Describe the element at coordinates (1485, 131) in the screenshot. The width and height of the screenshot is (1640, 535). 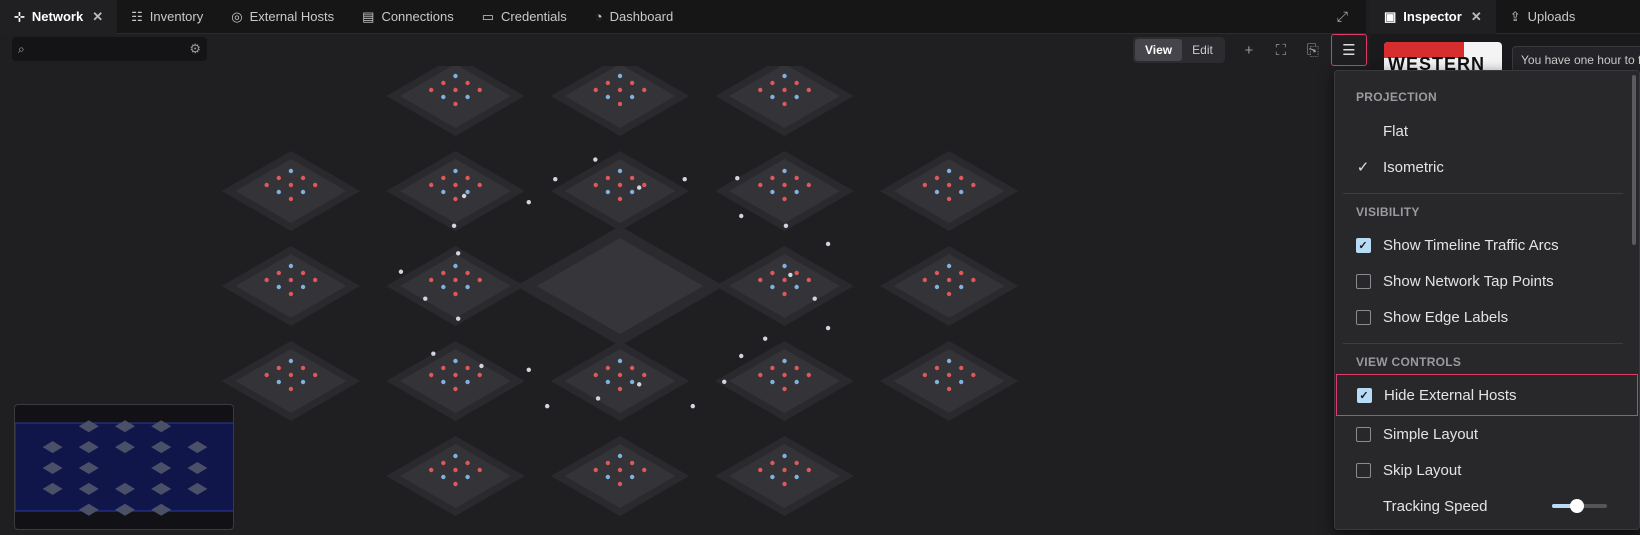
I see `menu-item-flat: Flat` at that location.